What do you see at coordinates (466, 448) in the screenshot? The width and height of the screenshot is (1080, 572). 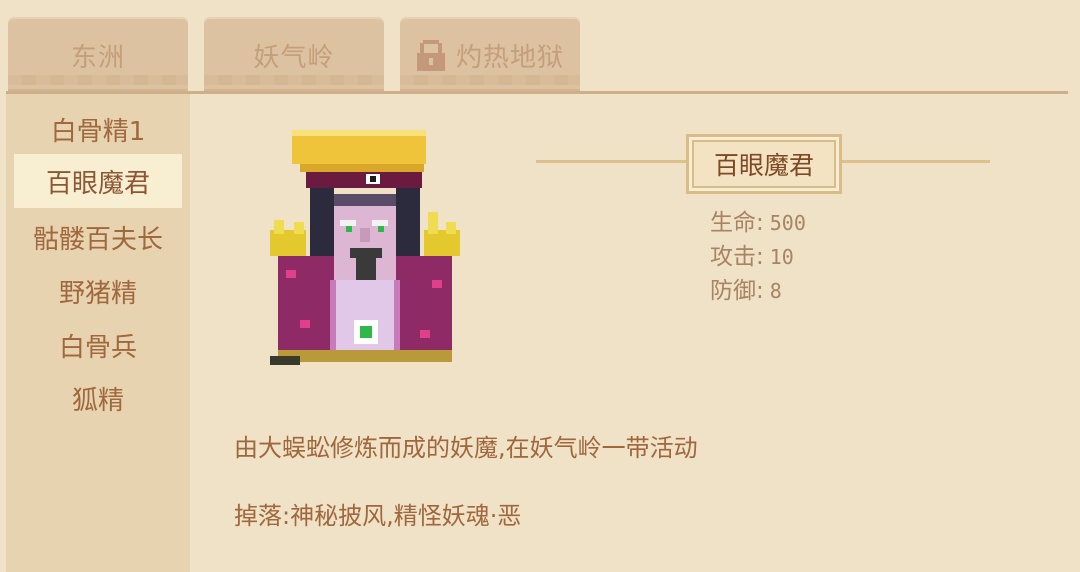 I see `monster-description: 由大蜈蚣修炼而成的妖魔,在妖气岭一带活动` at bounding box center [466, 448].